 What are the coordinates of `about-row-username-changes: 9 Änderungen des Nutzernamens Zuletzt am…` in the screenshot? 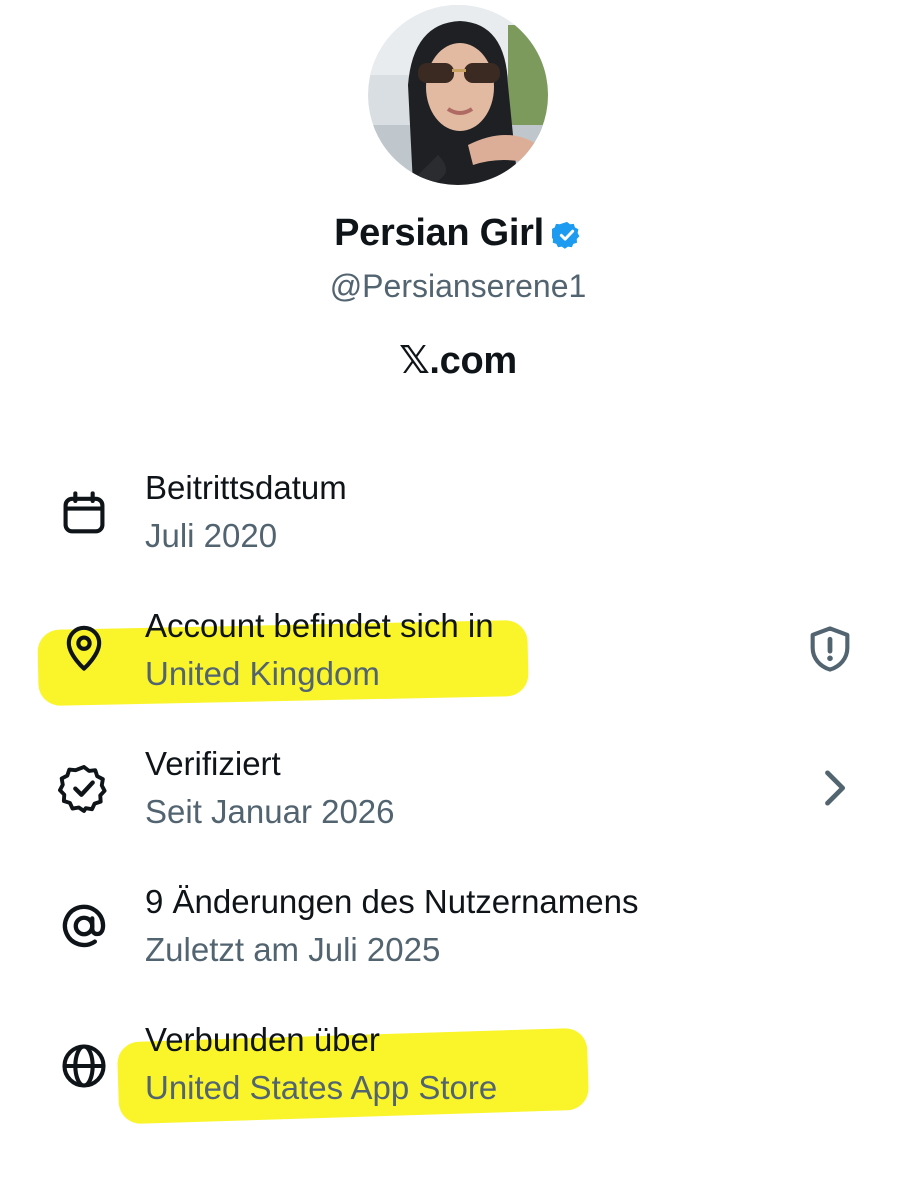 It's located at (458, 929).